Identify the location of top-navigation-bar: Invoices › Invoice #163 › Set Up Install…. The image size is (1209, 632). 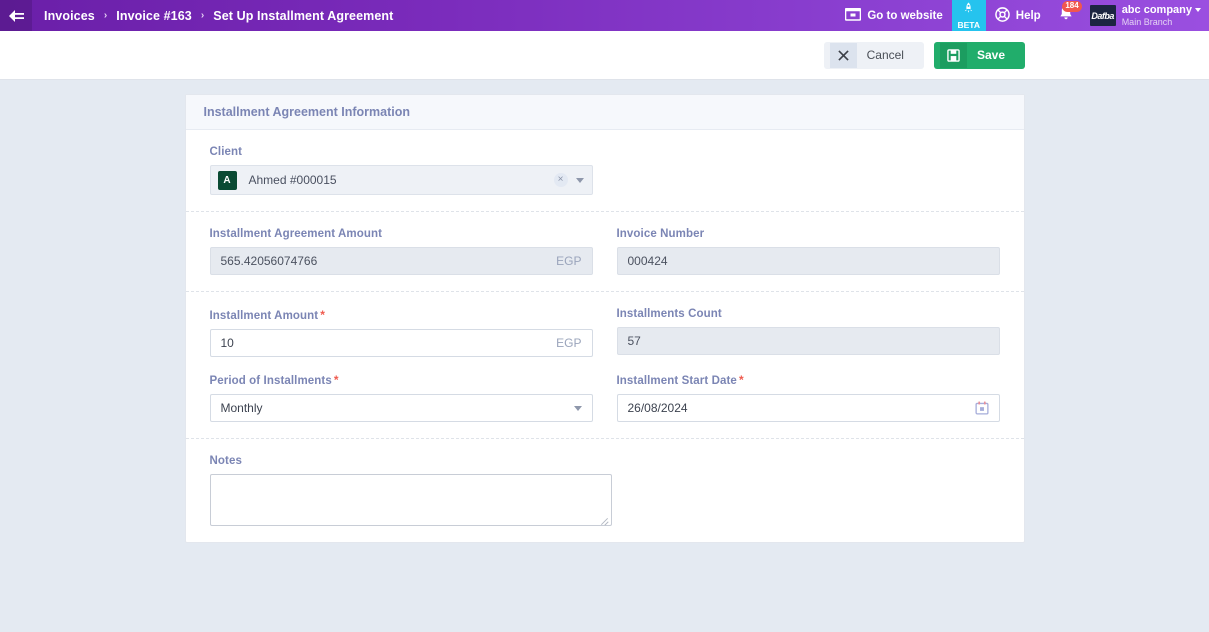
(604, 15).